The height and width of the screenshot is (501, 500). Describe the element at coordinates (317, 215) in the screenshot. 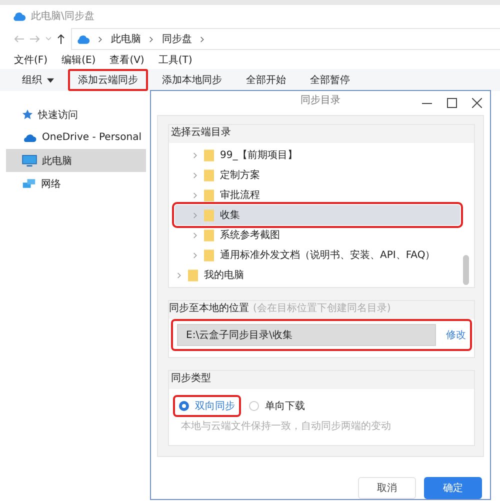

I see `tree-item: 收集` at that location.